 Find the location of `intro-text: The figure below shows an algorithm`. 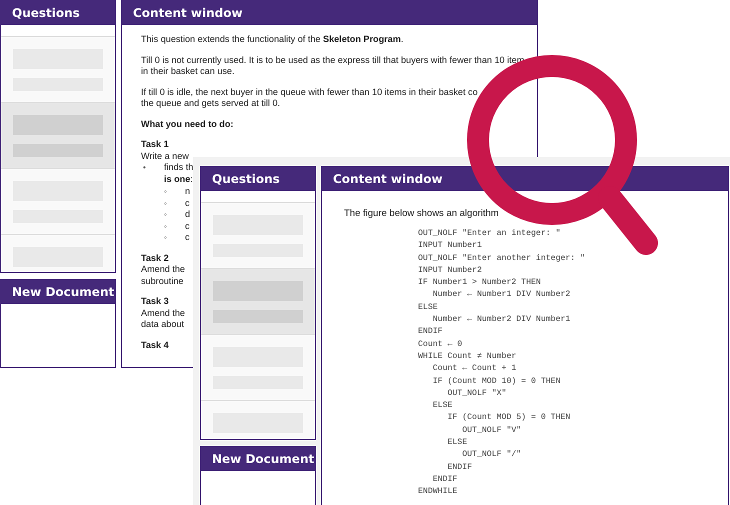

intro-text: The figure below shows an algorithm is located at coordinates (422, 213).